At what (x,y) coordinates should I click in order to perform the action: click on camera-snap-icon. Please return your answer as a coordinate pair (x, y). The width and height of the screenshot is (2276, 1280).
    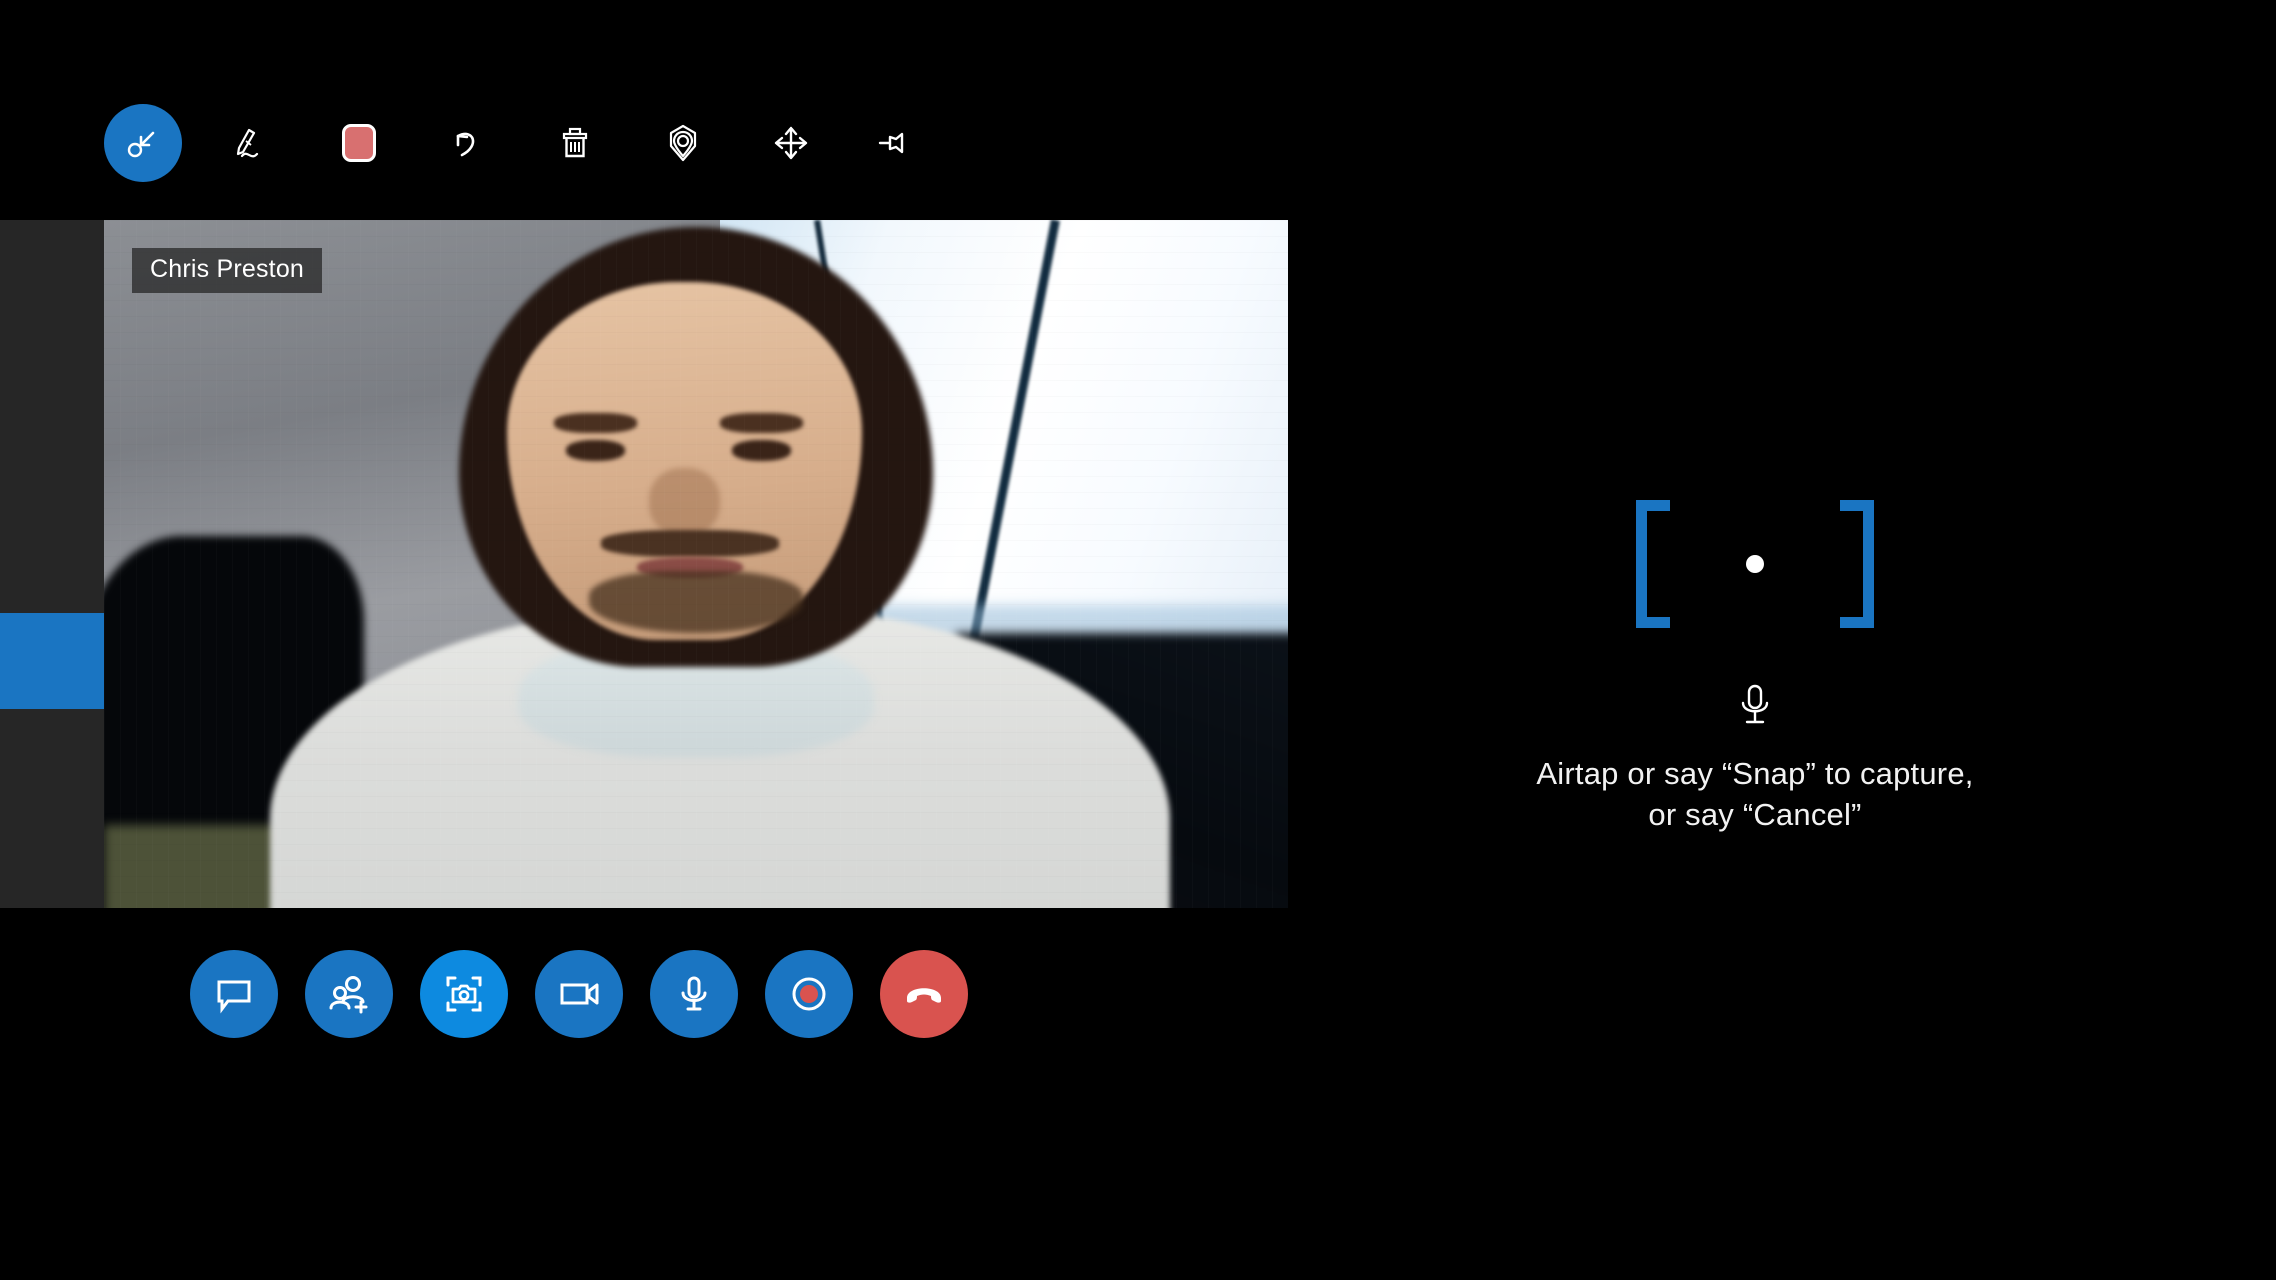
    Looking at the image, I should click on (464, 994).